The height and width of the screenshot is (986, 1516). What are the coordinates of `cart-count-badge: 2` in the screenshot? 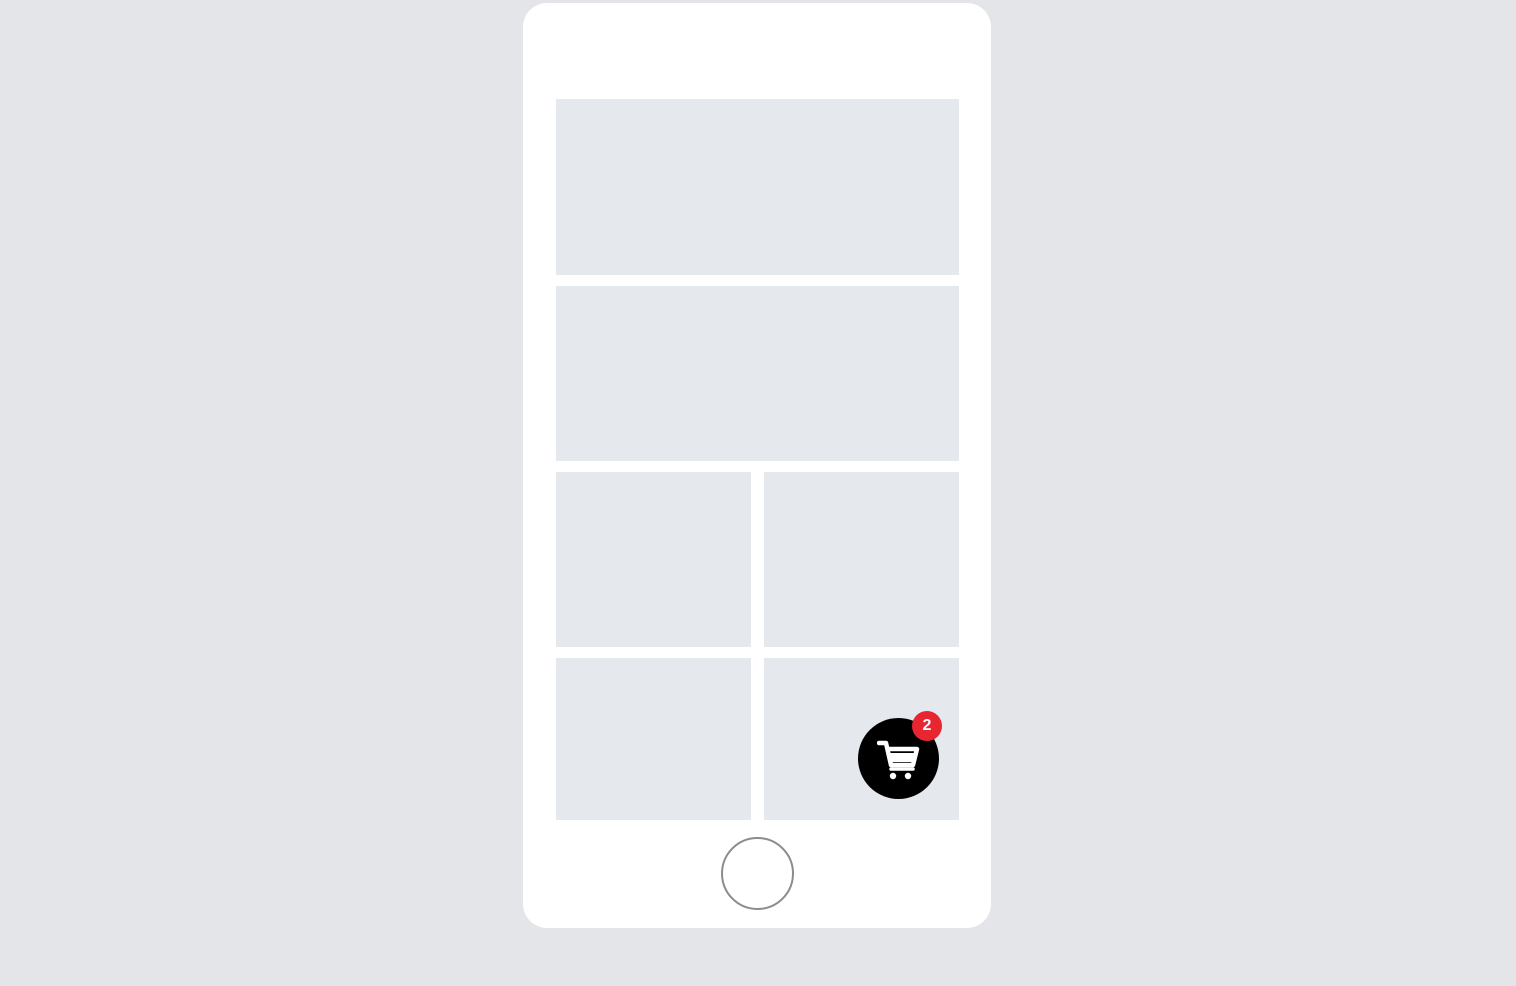 It's located at (927, 726).